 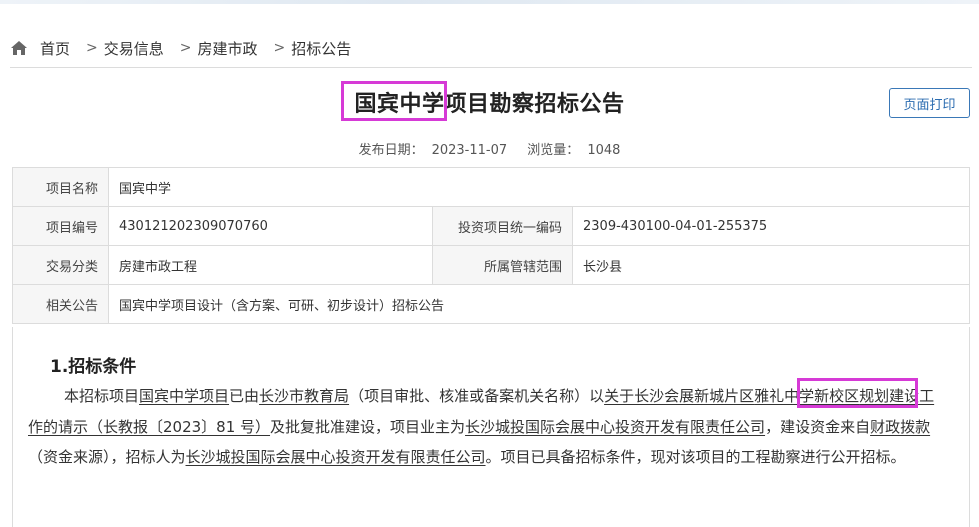 What do you see at coordinates (304, 396) in the screenshot?
I see `approval-authority-underlined: 长沙市教育局` at bounding box center [304, 396].